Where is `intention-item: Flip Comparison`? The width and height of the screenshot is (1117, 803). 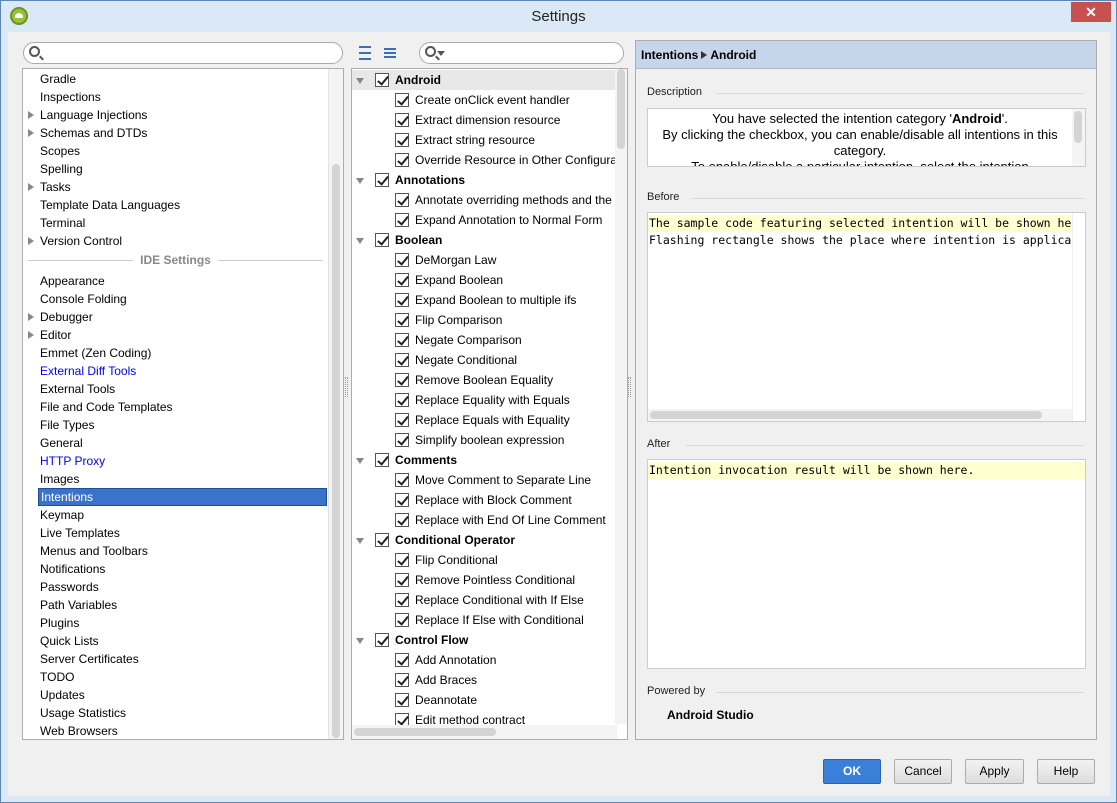 intention-item: Flip Comparison is located at coordinates (484, 320).